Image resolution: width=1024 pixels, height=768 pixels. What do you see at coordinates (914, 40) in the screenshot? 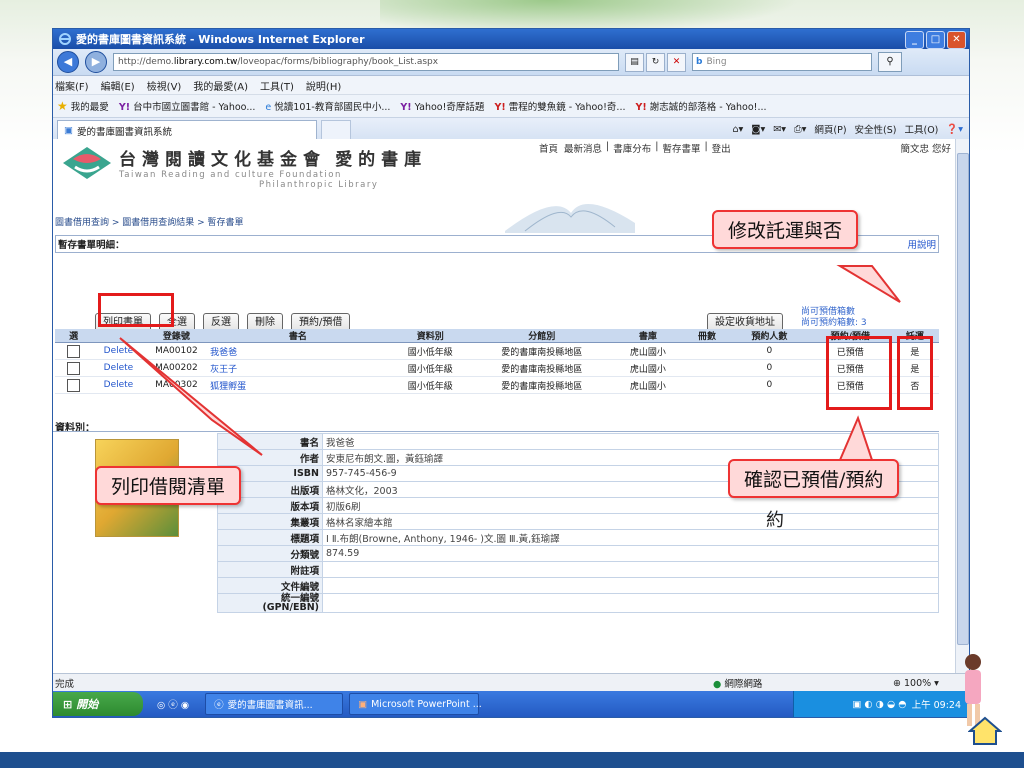
I see `minimize-button: _` at bounding box center [914, 40].